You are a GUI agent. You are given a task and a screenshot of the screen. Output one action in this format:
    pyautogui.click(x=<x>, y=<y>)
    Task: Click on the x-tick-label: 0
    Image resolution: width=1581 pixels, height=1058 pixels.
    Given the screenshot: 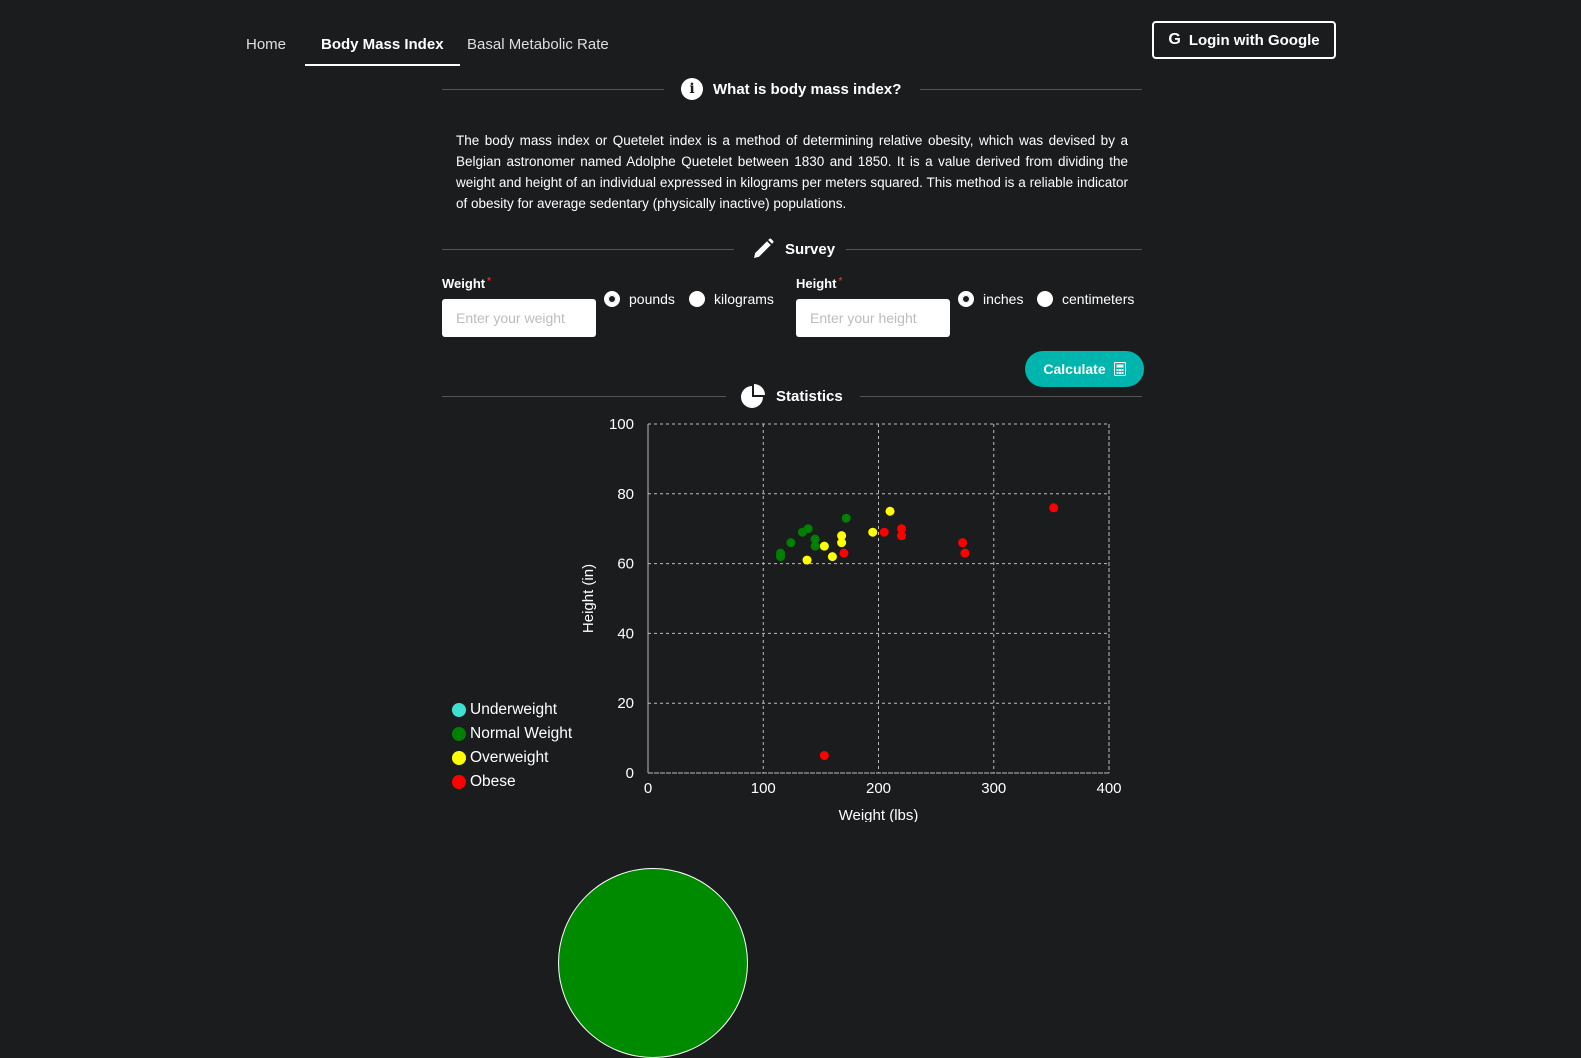 What is the action you would take?
    pyautogui.click(x=648, y=788)
    